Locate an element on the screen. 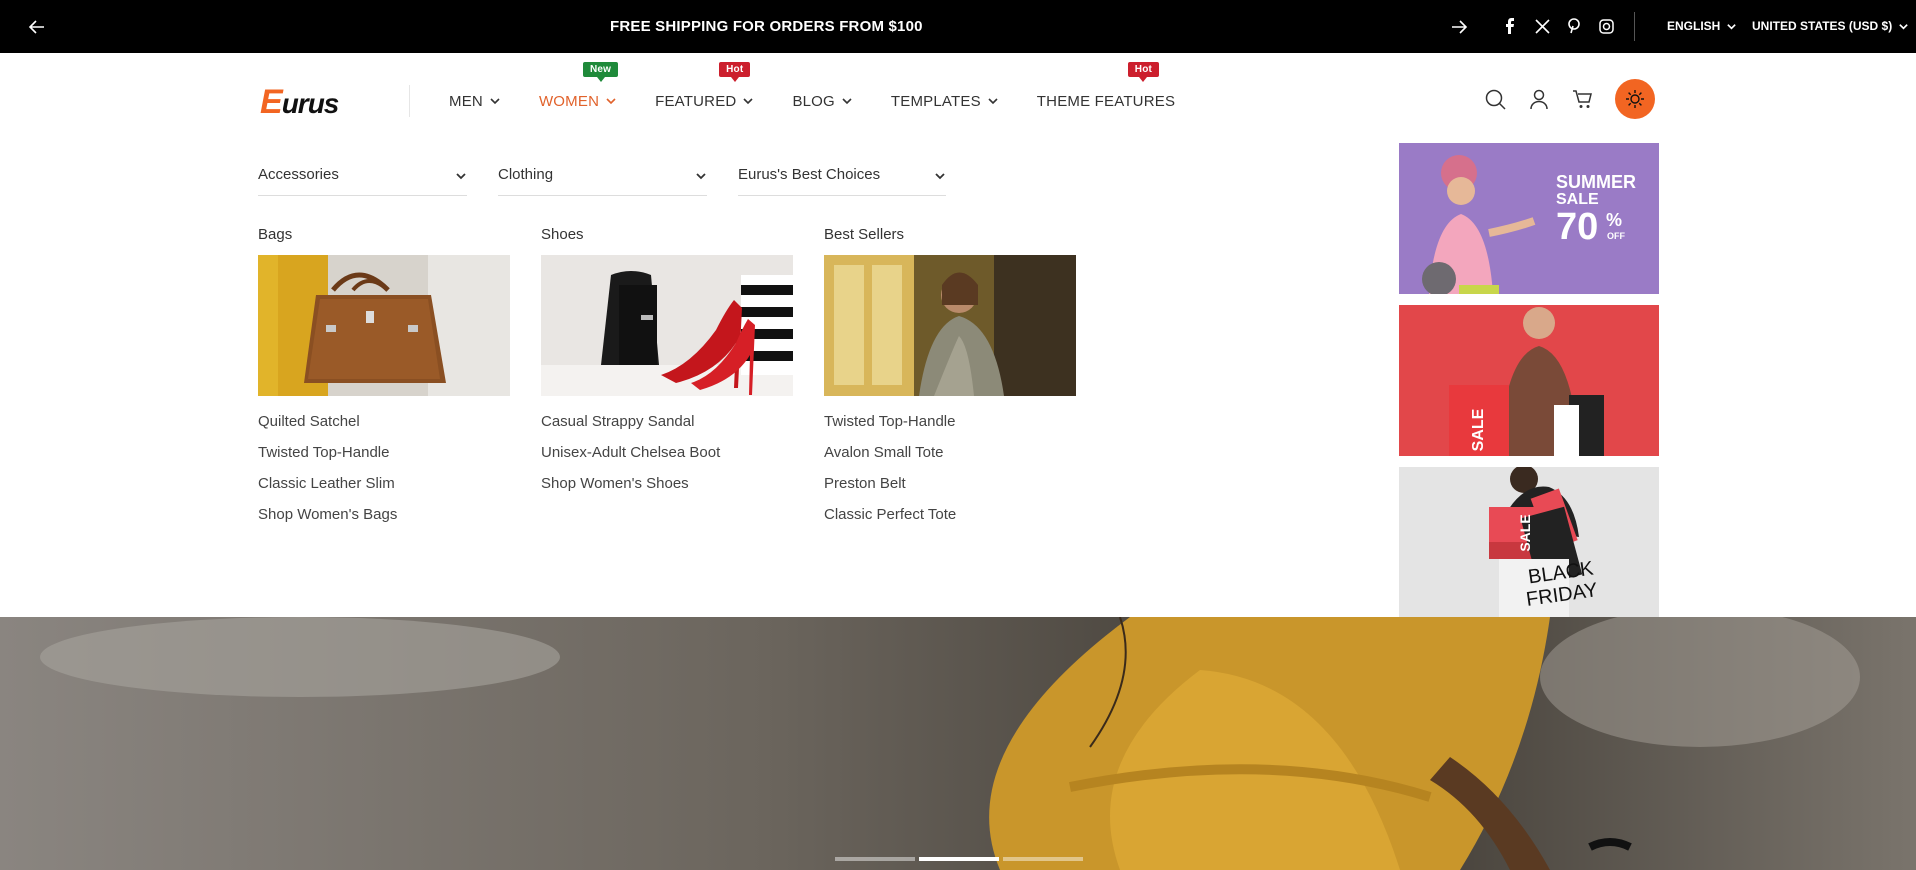  tab-clothing: Clothing is located at coordinates (602, 179).